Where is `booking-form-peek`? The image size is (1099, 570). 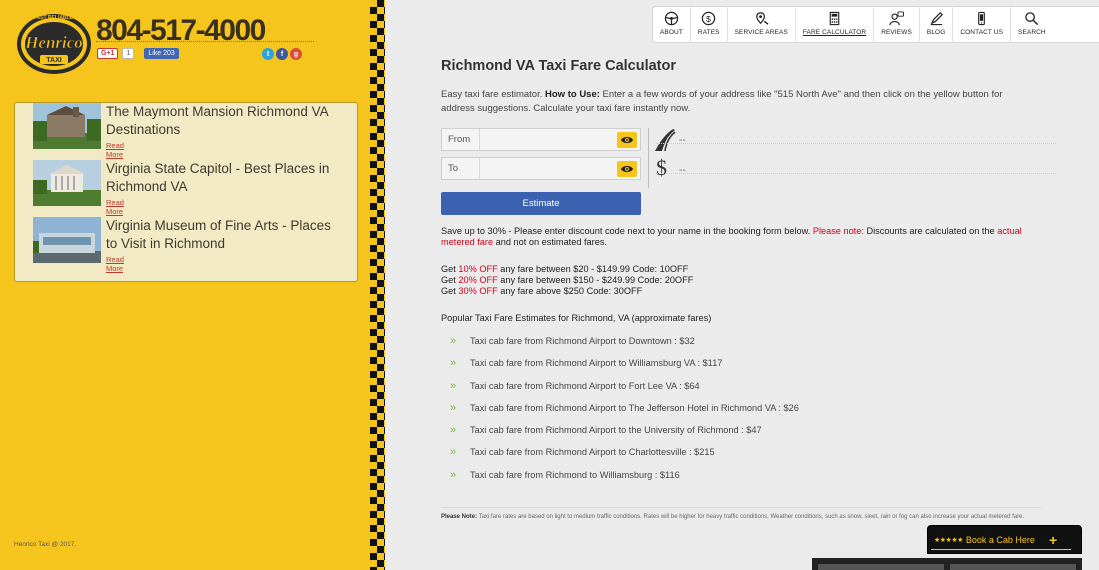
booking-form-peek is located at coordinates (947, 564).